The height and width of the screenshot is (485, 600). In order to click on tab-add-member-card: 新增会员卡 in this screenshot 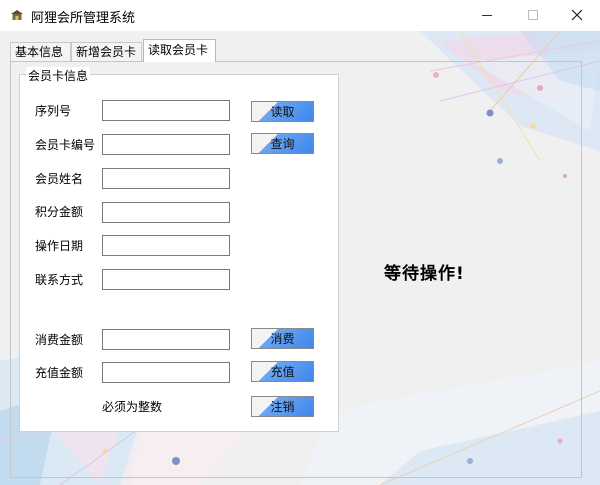, I will do `click(106, 51)`.